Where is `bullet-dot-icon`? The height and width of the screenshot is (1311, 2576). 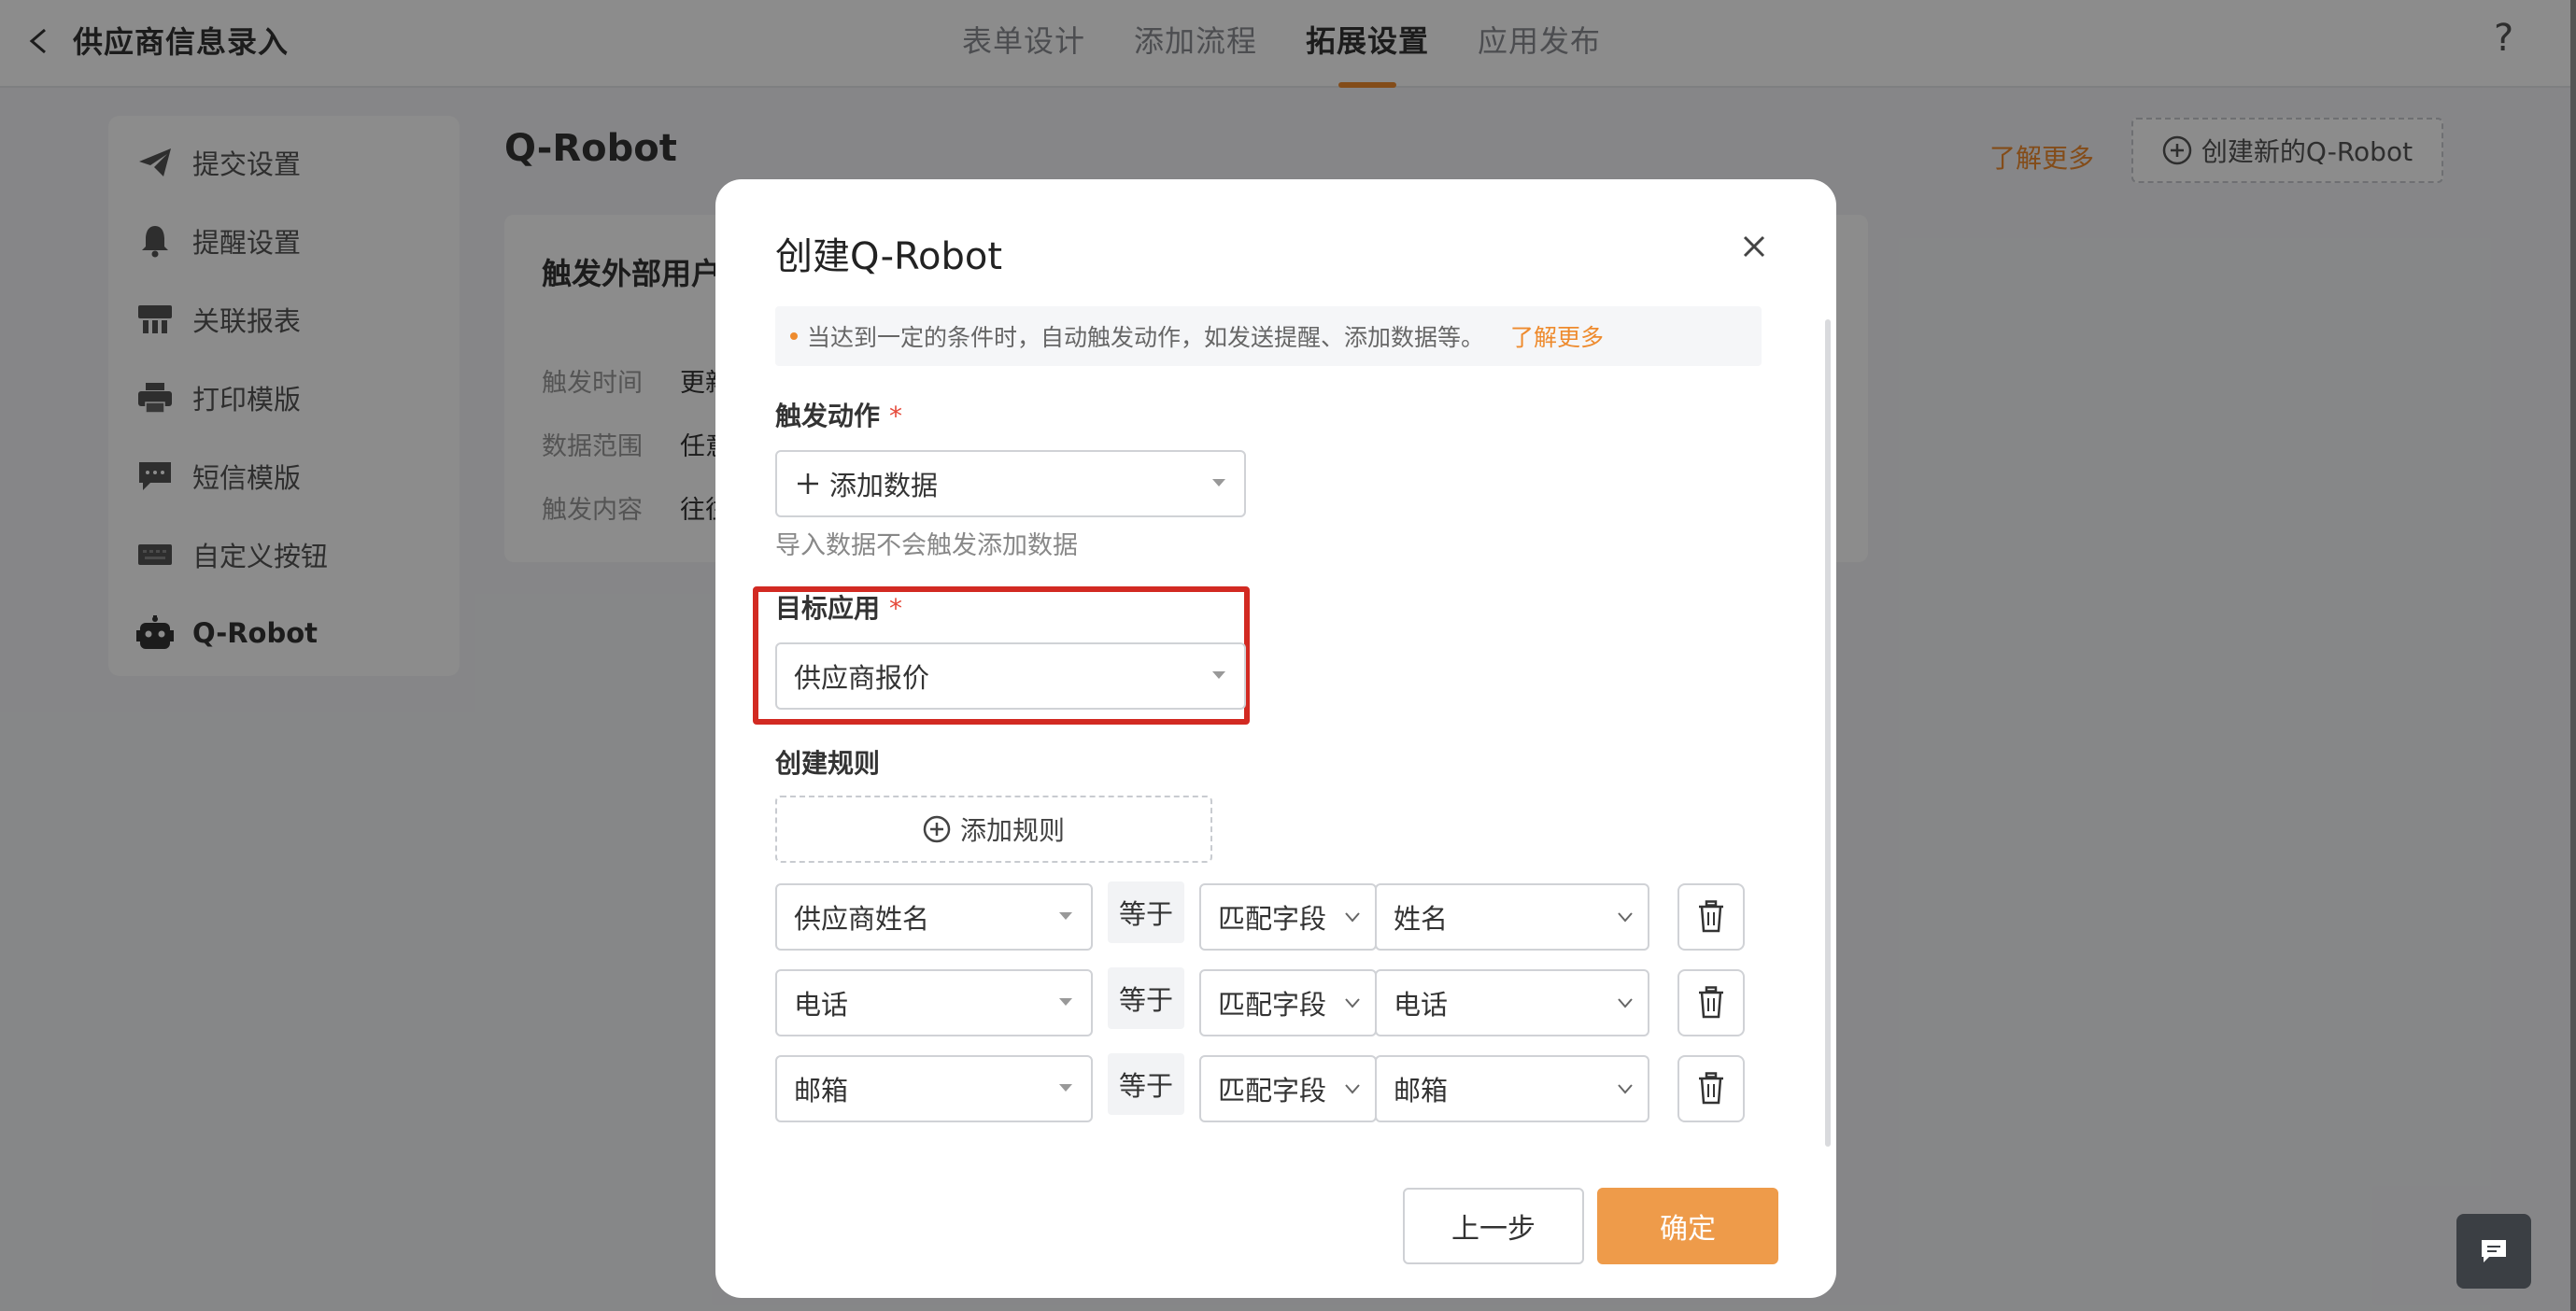
bullet-dot-icon is located at coordinates (794, 336).